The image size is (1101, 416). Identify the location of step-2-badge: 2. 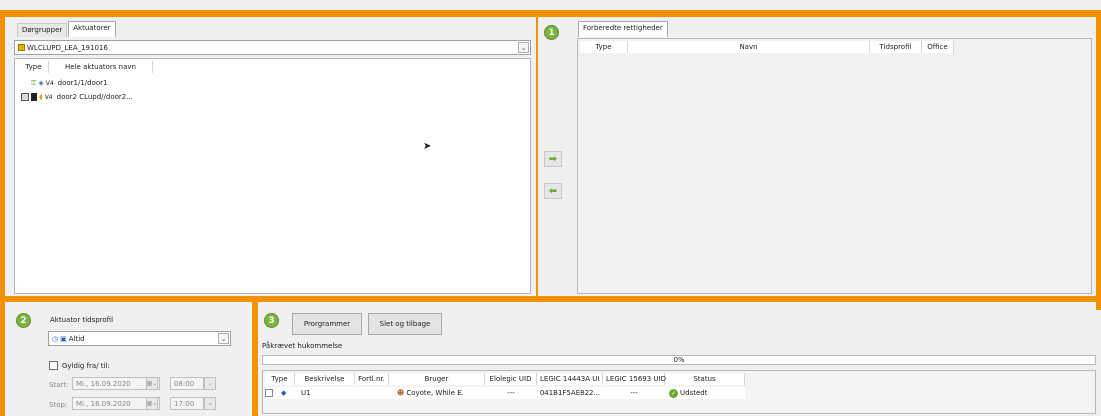
(23, 320).